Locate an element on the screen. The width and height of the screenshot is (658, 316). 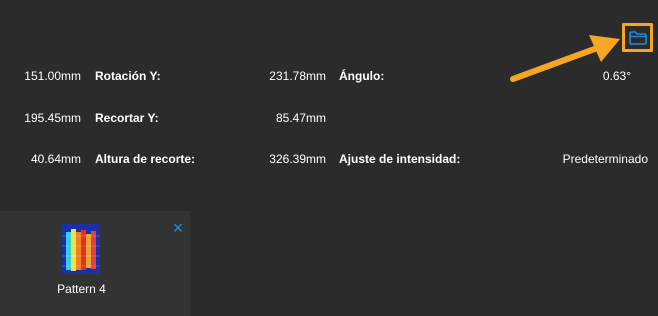
folder-icon is located at coordinates (637, 37).